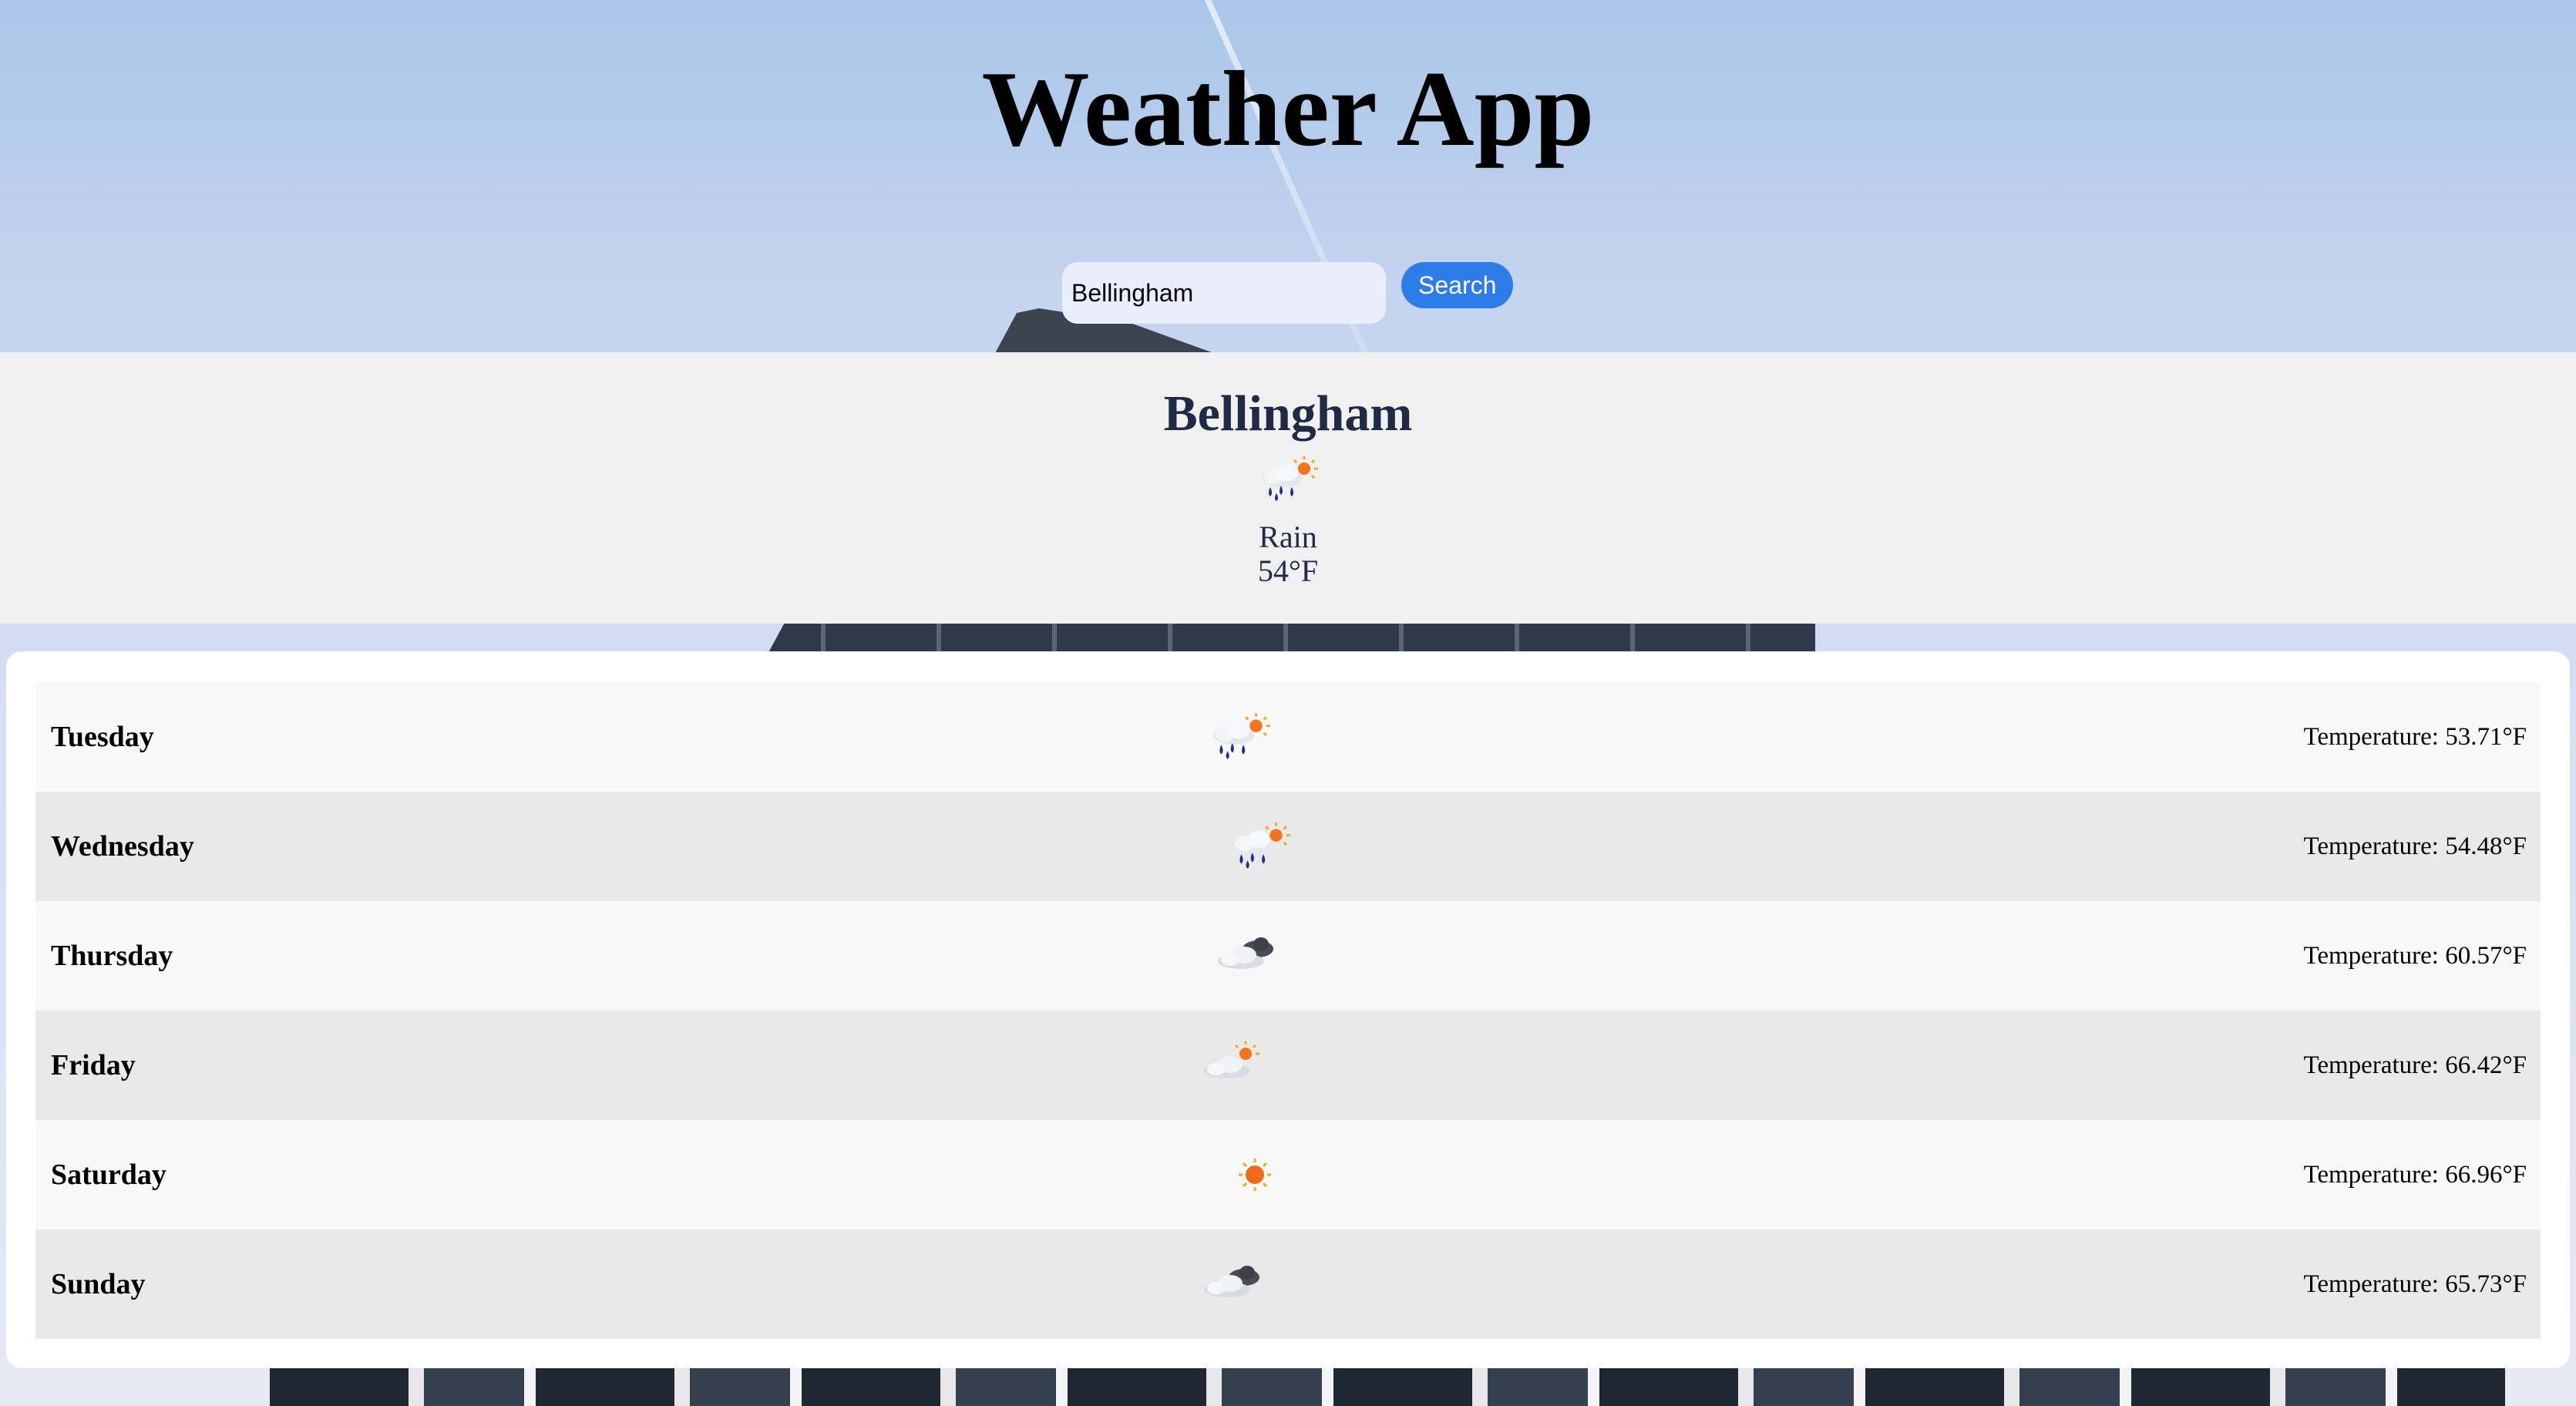  What do you see at coordinates (93, 1065) in the screenshot?
I see `forecast-day: Friday` at bounding box center [93, 1065].